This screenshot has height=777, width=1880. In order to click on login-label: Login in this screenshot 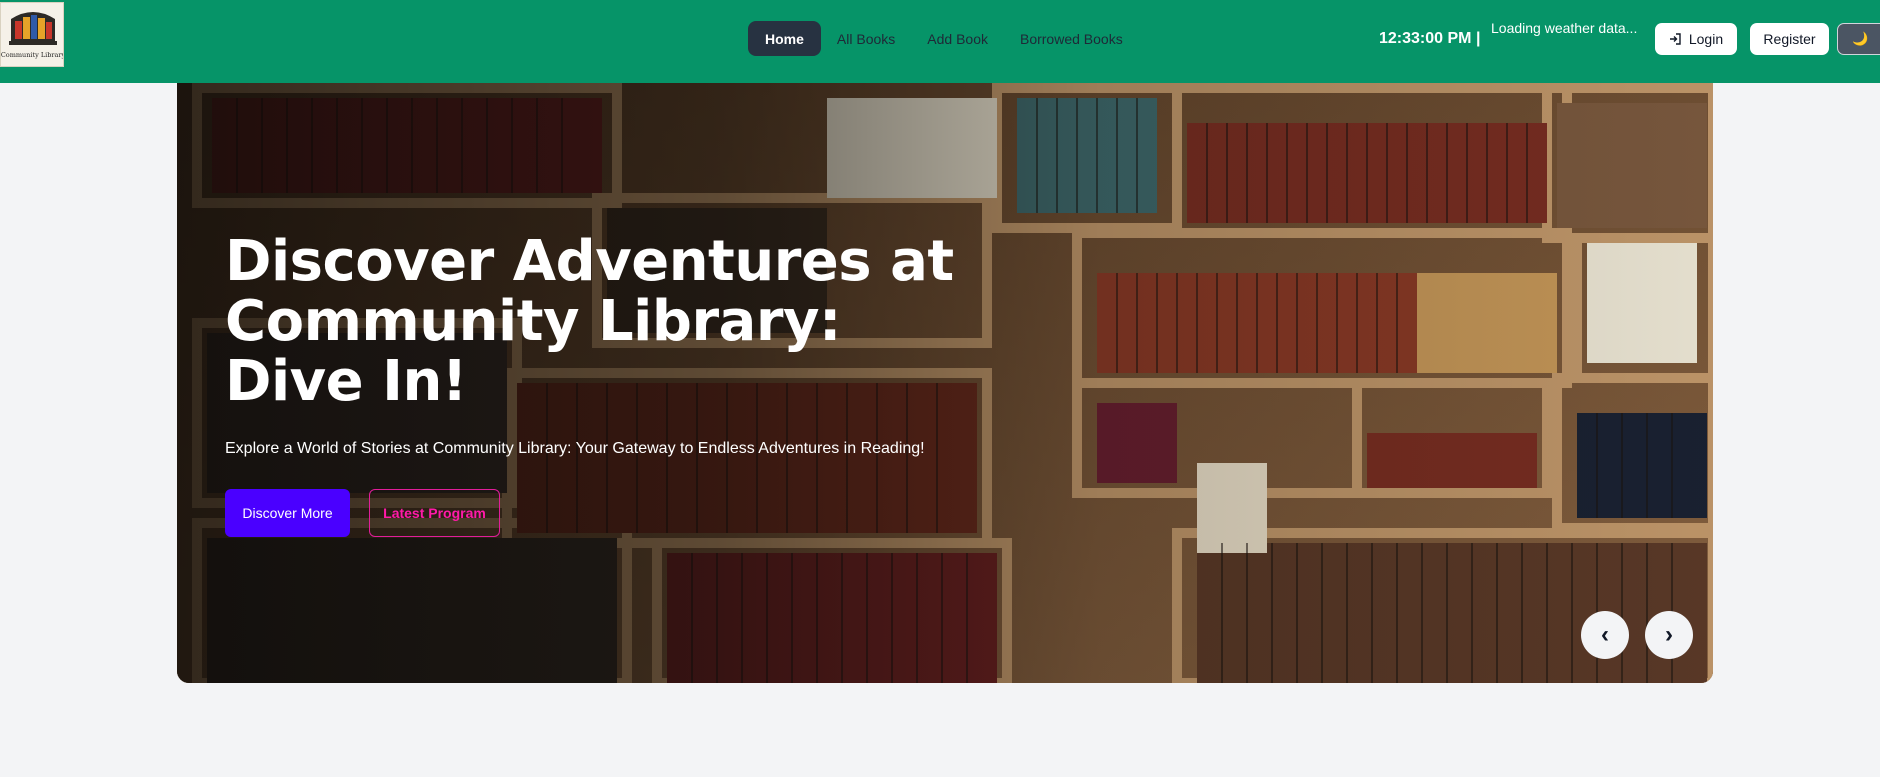, I will do `click(1706, 39)`.